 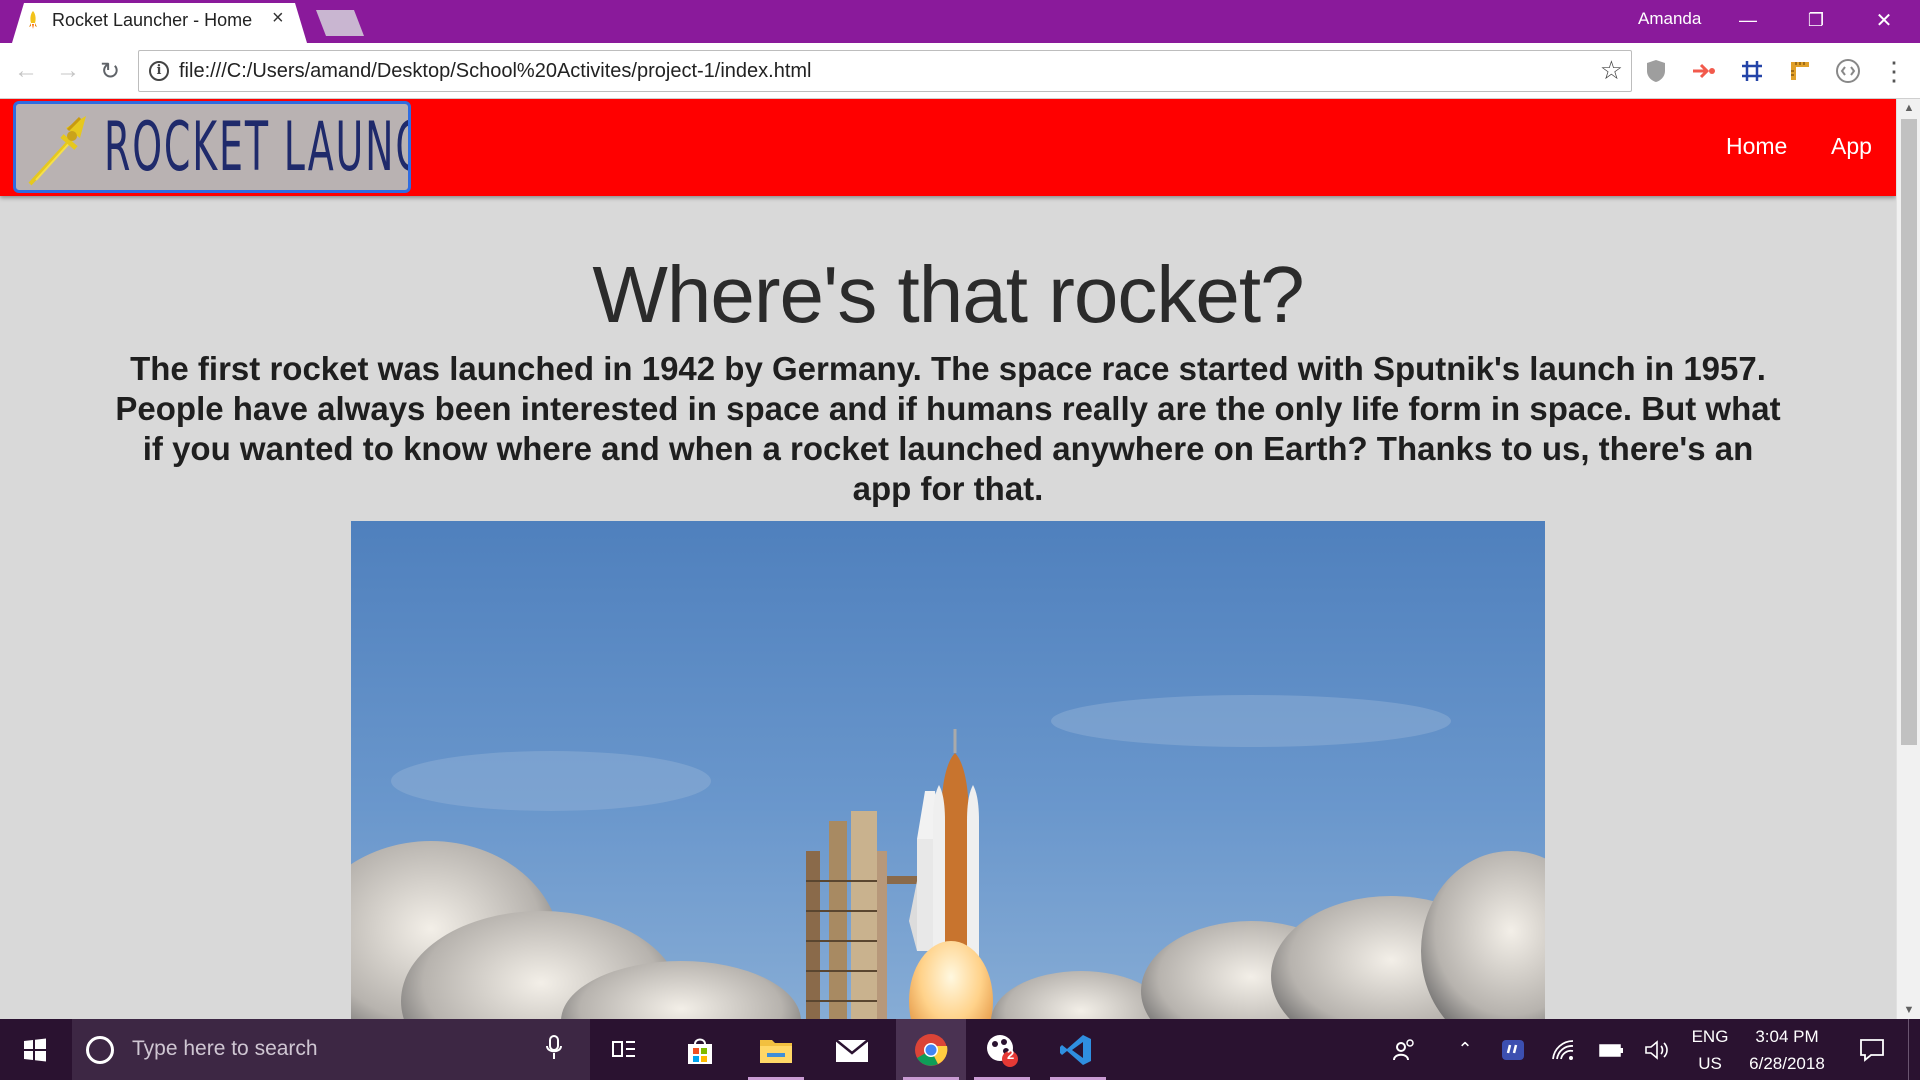 What do you see at coordinates (1908, 1049) in the screenshot?
I see `show-desktop-divider` at bounding box center [1908, 1049].